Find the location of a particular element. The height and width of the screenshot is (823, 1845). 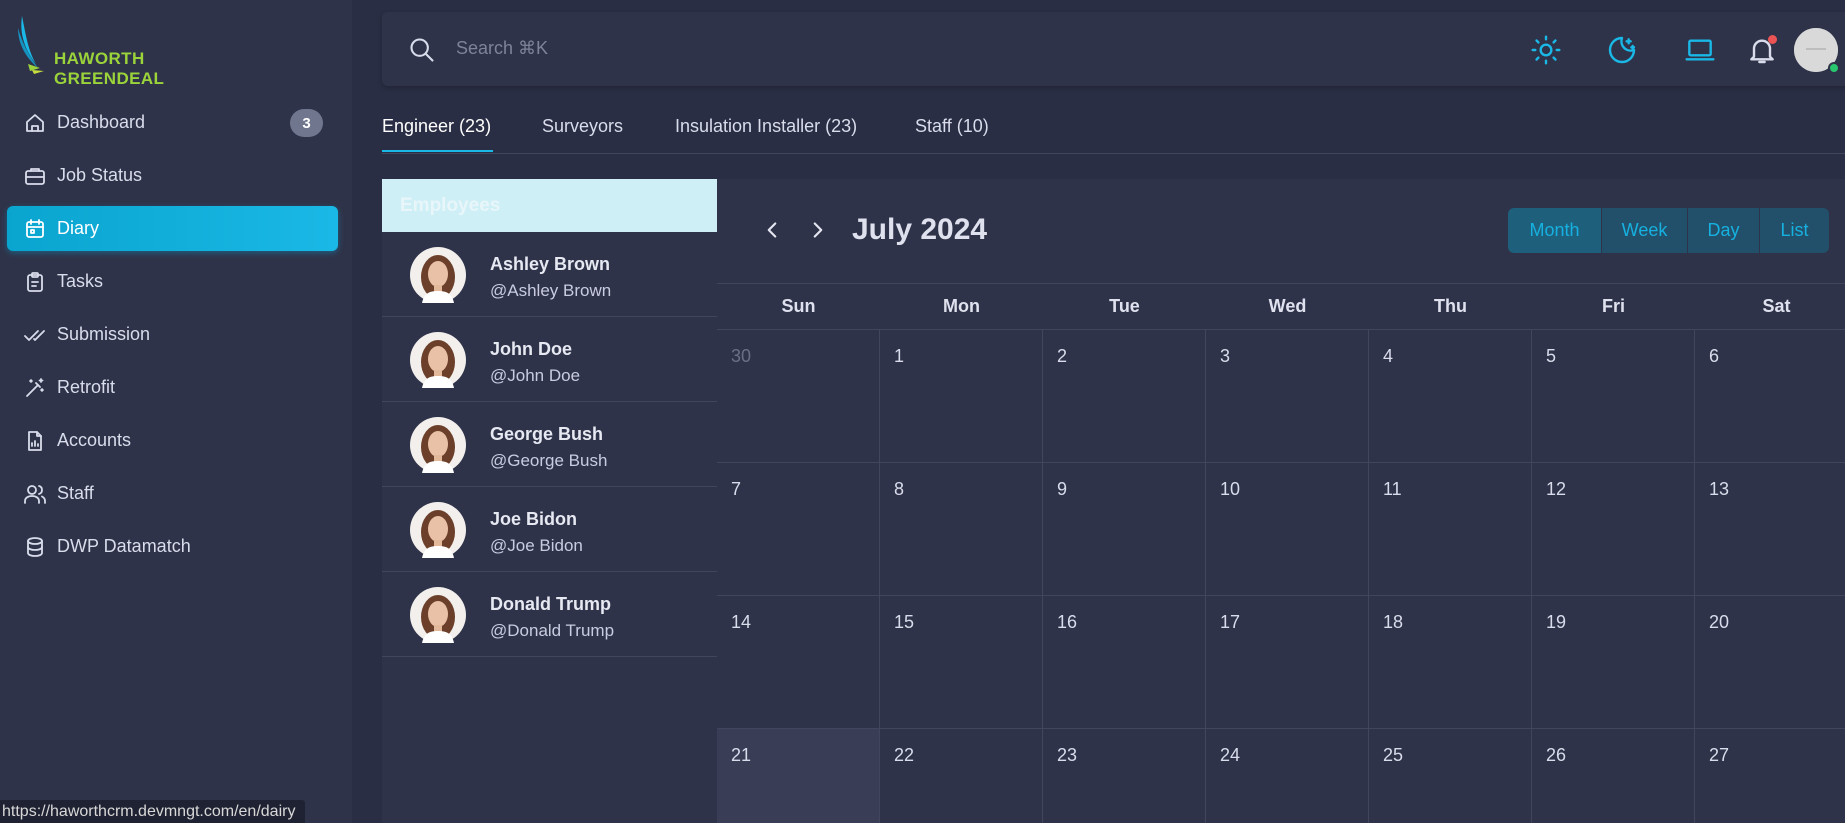

sidebar-item-dwp-datamatch: DWP Datamatch is located at coordinates (172, 546).